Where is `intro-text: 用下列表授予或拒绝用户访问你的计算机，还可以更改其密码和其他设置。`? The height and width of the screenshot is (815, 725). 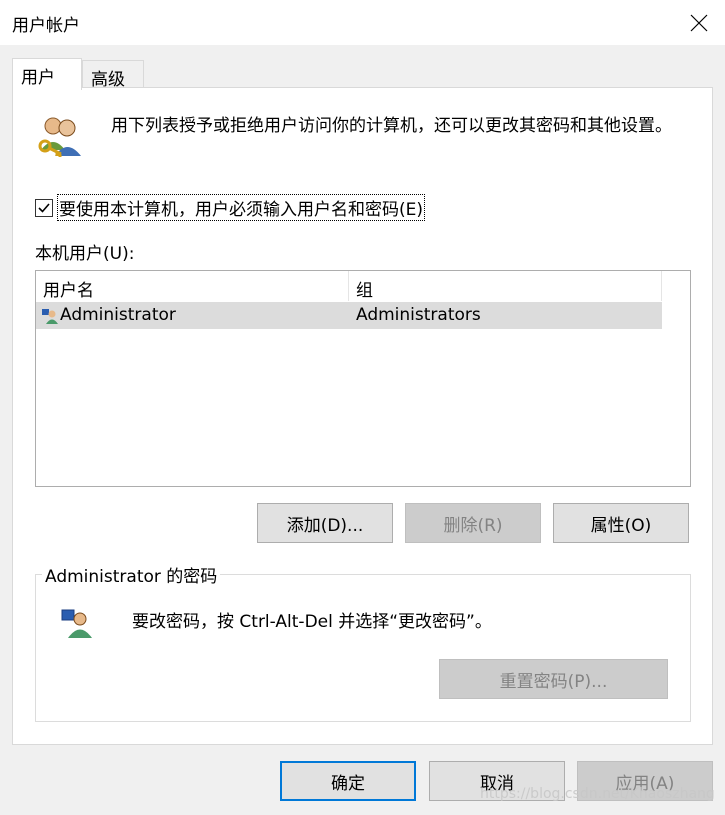
intro-text: 用下列表授予或拒绝用户访问你的计算机，还可以更改其密码和其他设置。 is located at coordinates (391, 126).